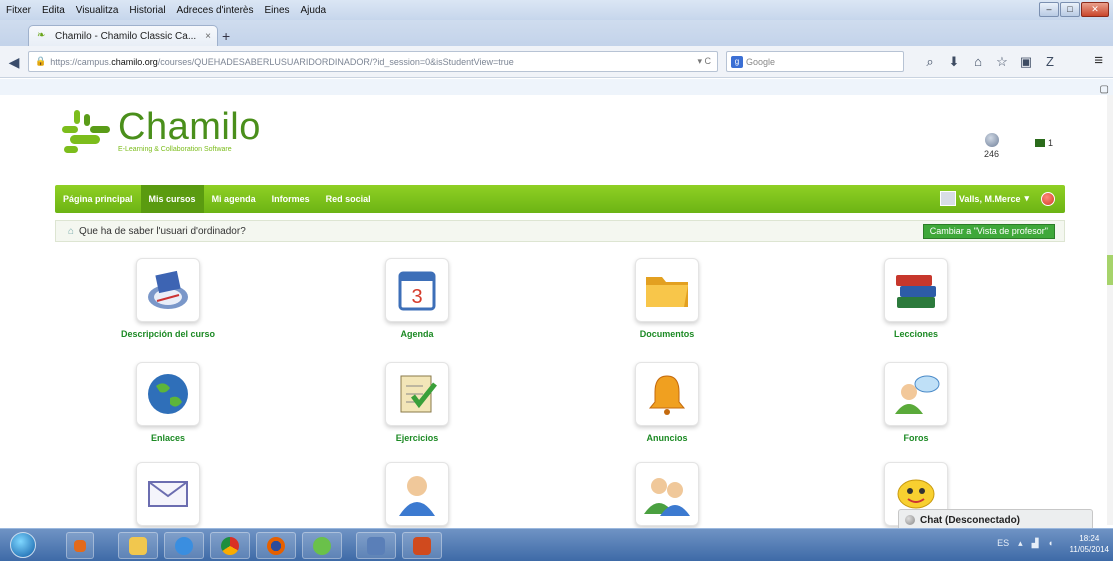 This screenshot has width=1113, height=561. What do you see at coordinates (992, 140) in the screenshot?
I see `users-online-icon` at bounding box center [992, 140].